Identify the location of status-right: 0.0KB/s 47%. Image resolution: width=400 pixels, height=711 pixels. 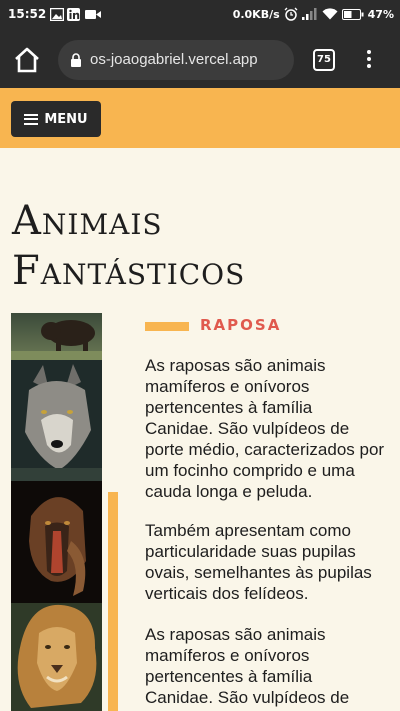
(313, 14).